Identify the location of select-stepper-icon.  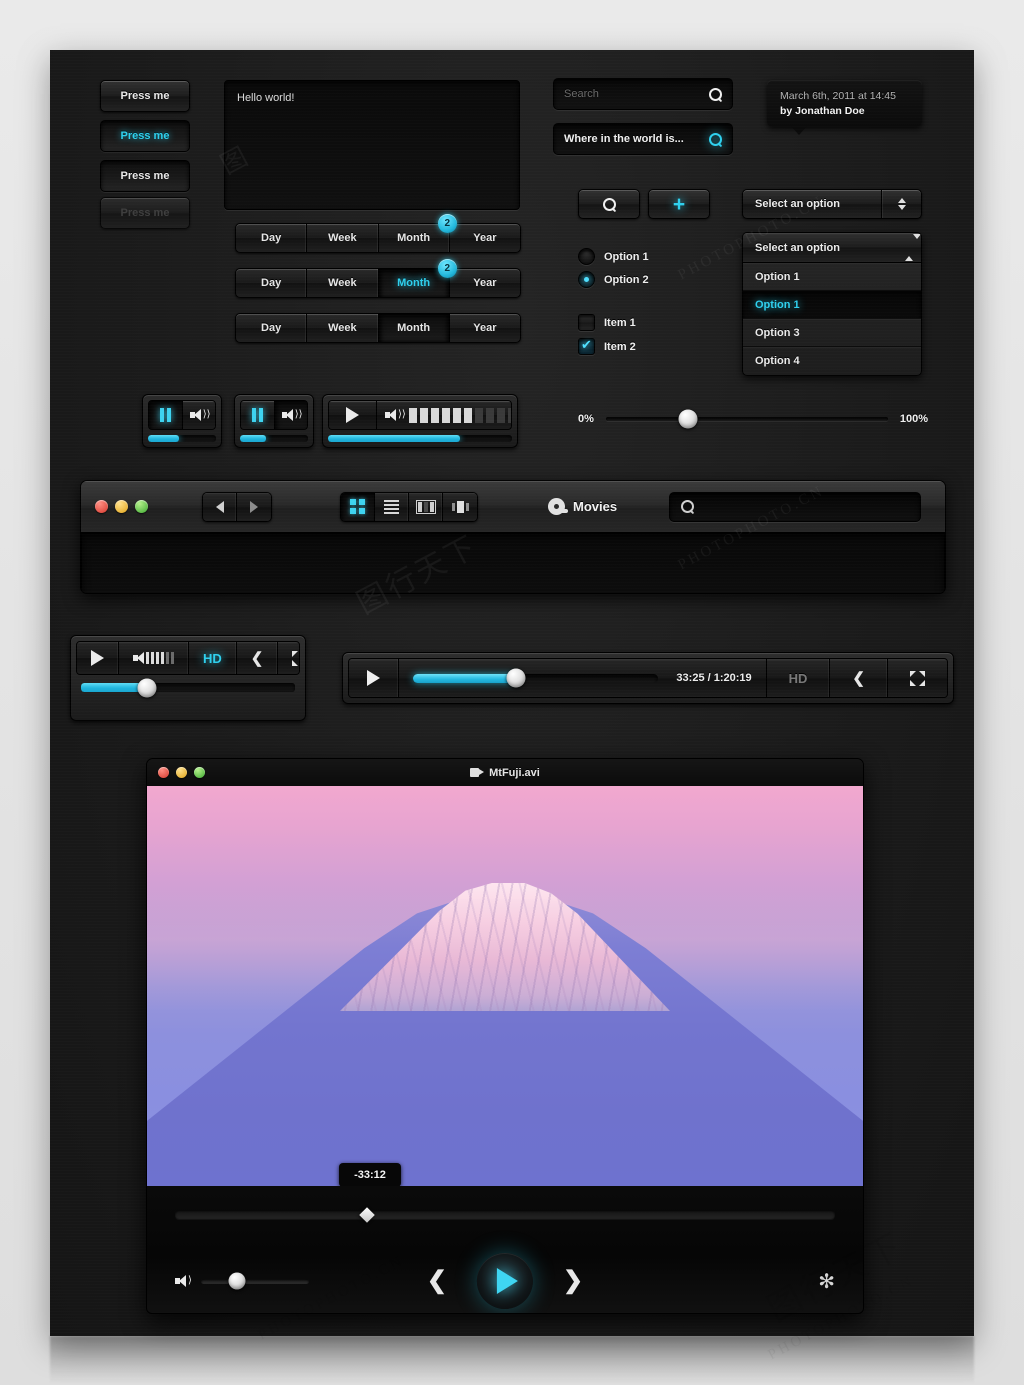
(901, 204).